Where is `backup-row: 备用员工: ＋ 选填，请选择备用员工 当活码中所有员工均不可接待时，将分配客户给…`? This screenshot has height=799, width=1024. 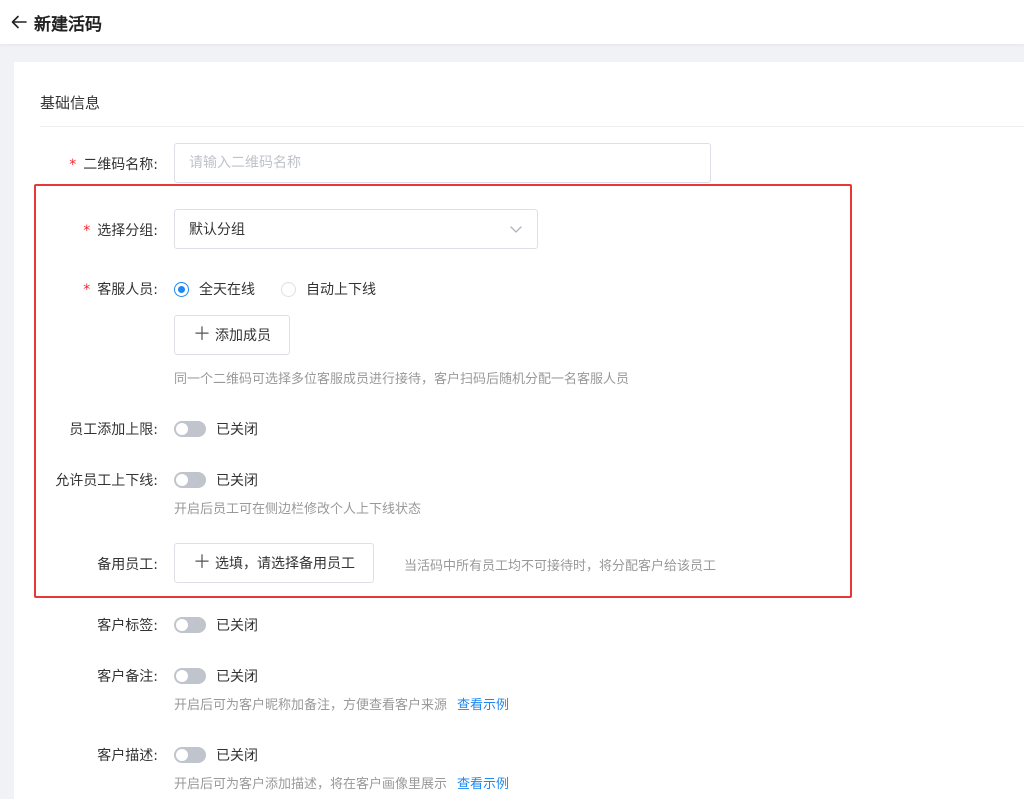 backup-row: 备用员工: ＋ 选填，请选择备用员工 当活码中所有员工均不可接待时，将分配客户给… is located at coordinates (519, 563).